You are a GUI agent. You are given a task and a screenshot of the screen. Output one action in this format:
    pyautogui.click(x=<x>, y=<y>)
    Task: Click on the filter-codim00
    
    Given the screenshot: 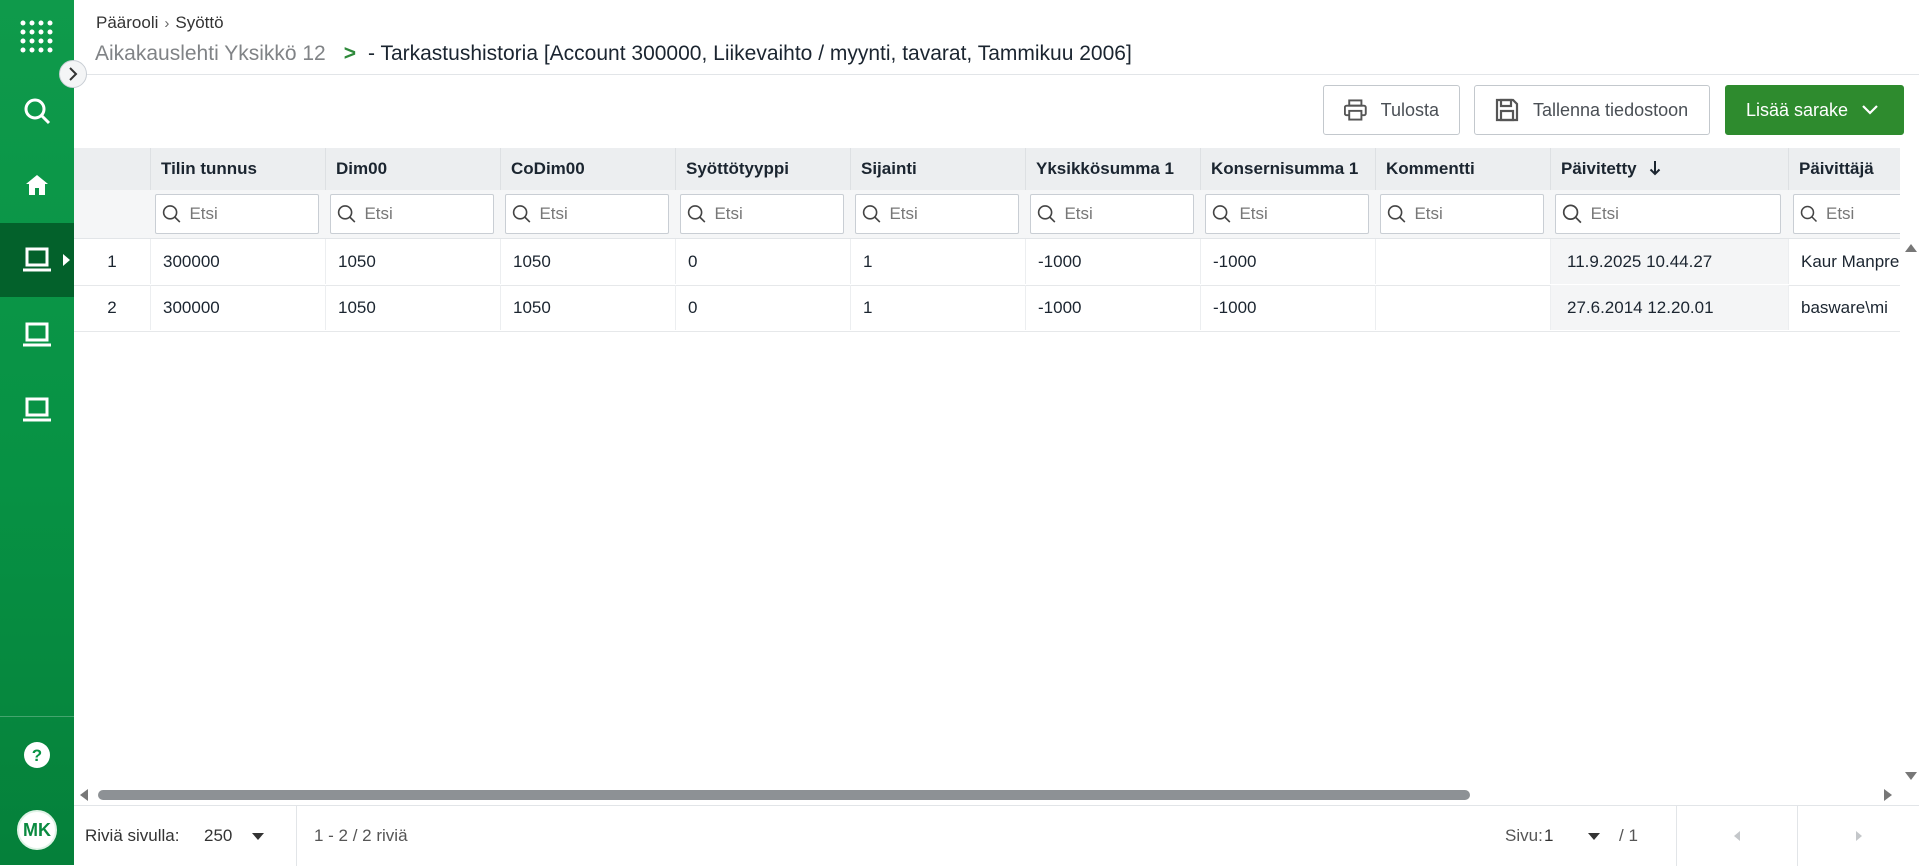 What is the action you would take?
    pyautogui.click(x=587, y=214)
    